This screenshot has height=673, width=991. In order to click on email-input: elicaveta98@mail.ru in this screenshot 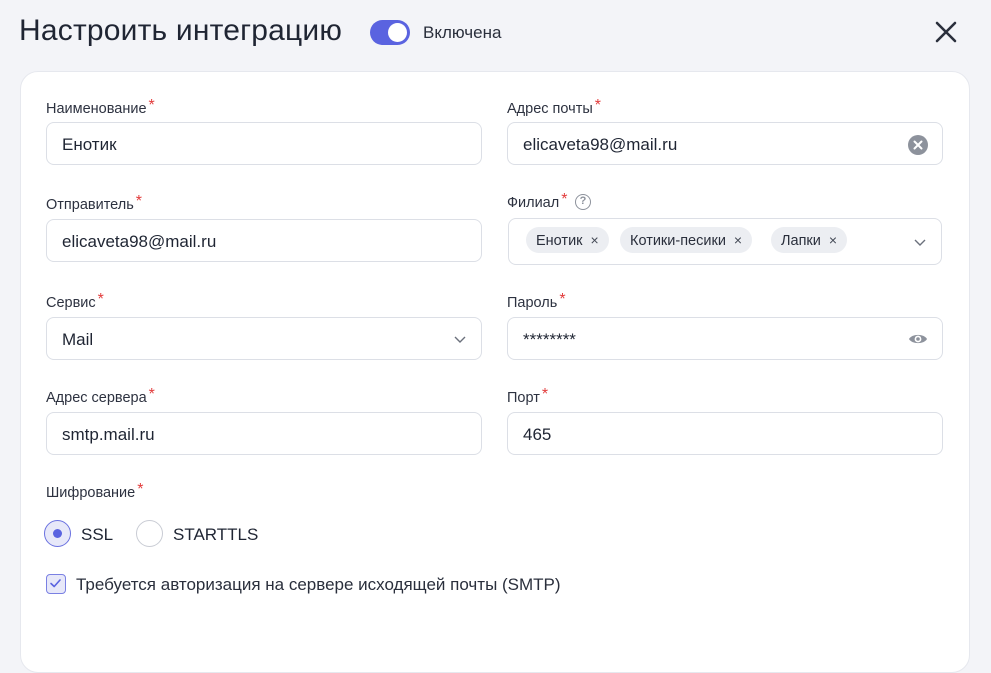, I will do `click(725, 143)`.